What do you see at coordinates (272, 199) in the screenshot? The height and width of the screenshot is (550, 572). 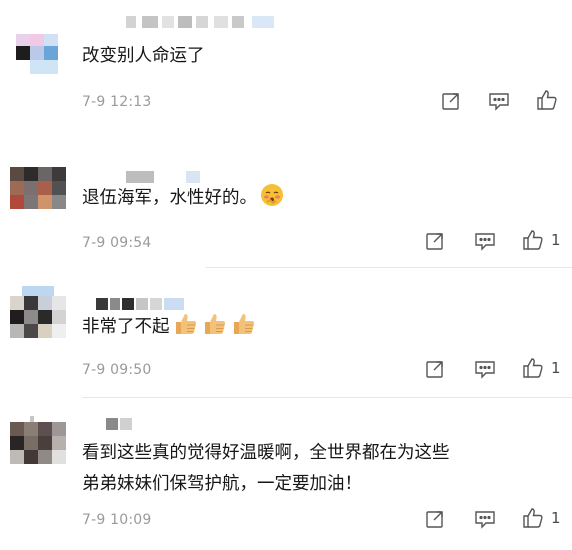 I see `blushing-face-emoji` at bounding box center [272, 199].